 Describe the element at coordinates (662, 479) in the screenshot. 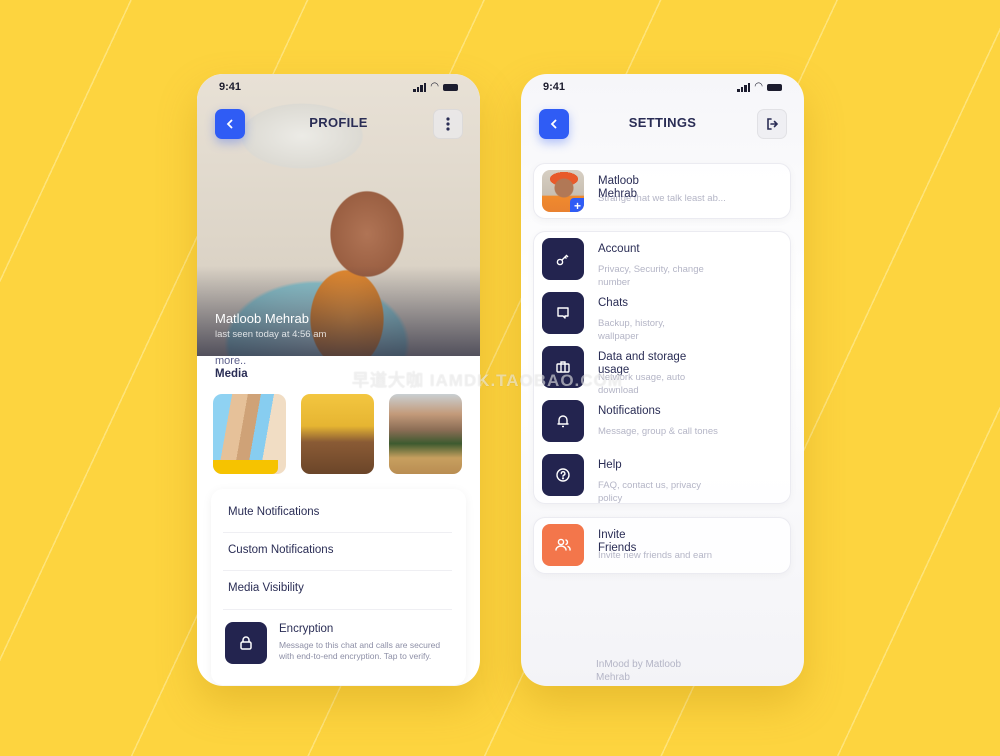

I see `settings-item-help: FAQ, contact us, privacy policy Help` at that location.